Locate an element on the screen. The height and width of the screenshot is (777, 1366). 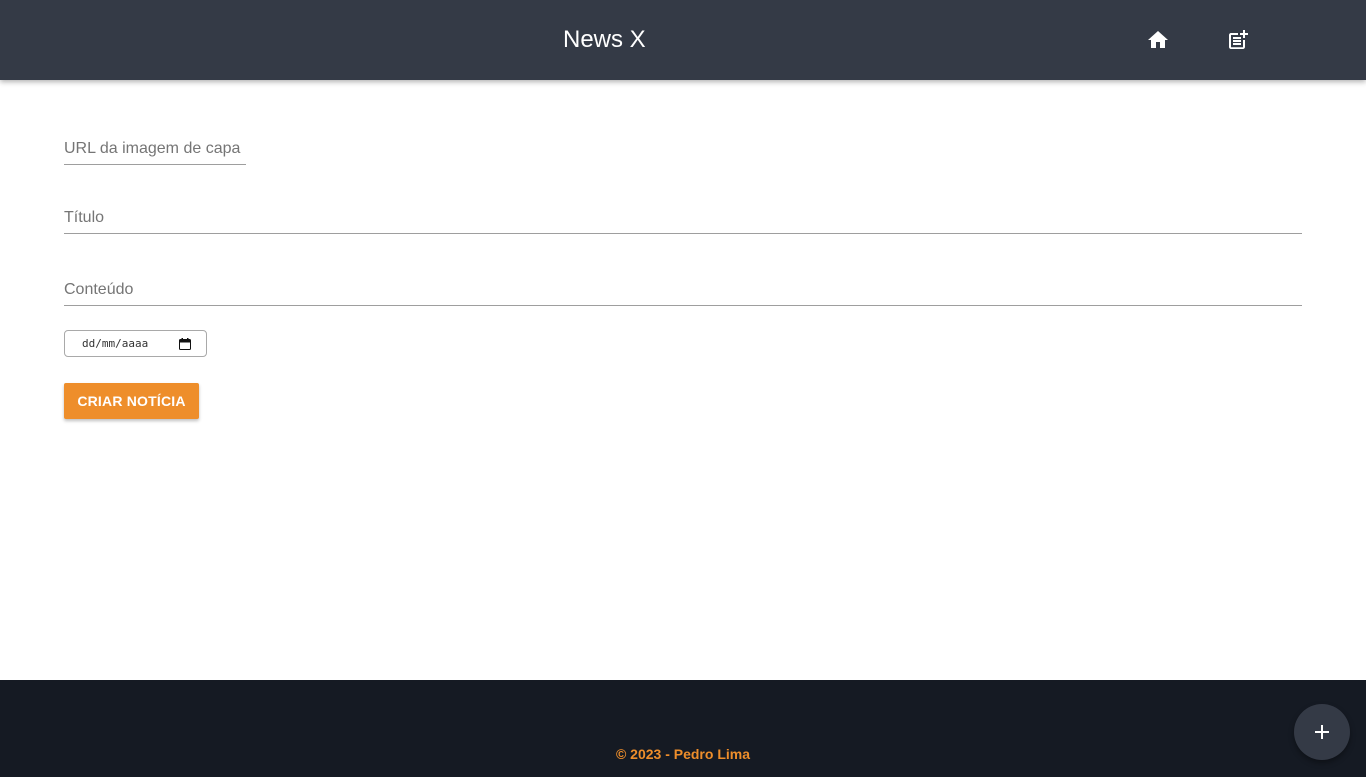
home-icon is located at coordinates (1158, 40).